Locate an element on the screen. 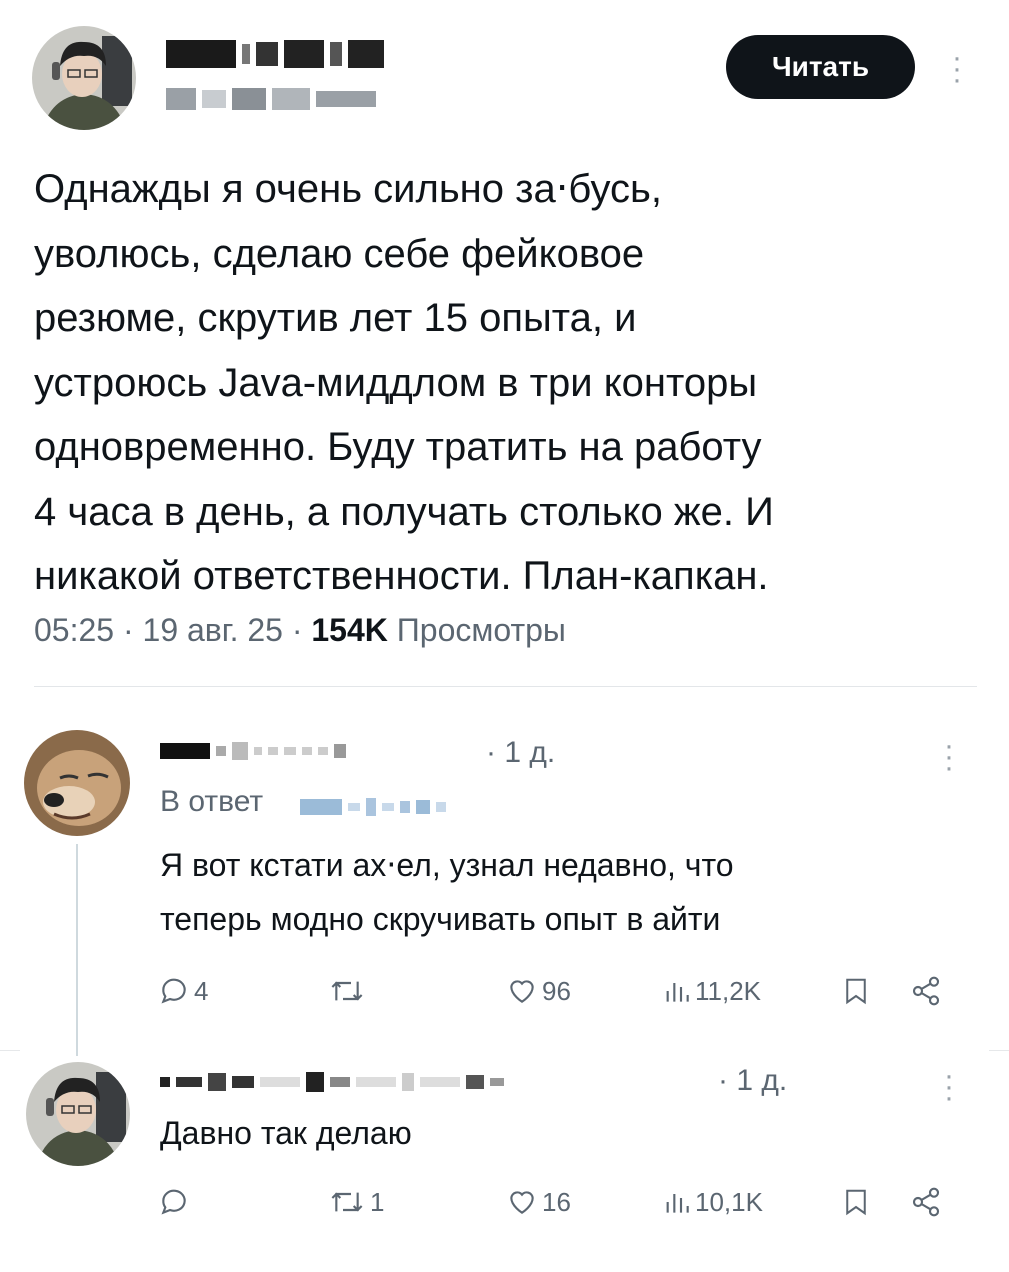 The height and width of the screenshot is (1272, 1009). like-button: 16 is located at coordinates (538, 1202).